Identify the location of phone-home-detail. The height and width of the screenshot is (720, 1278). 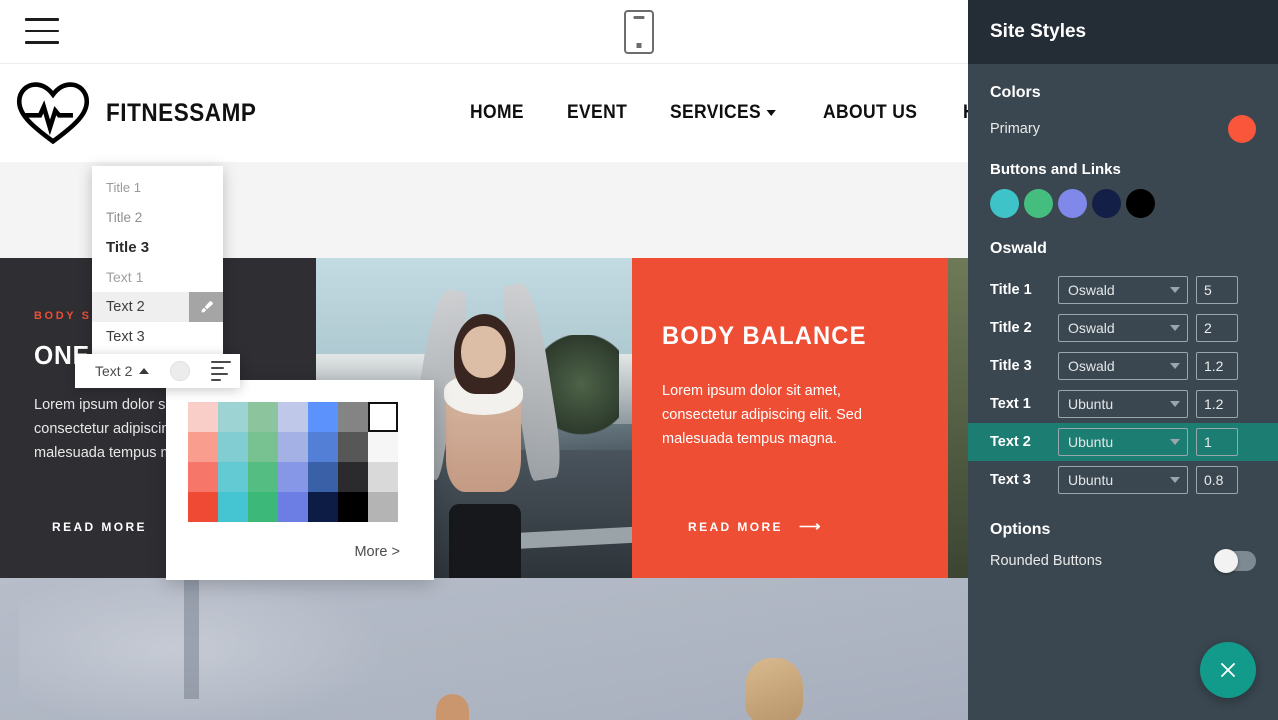
(639, 45).